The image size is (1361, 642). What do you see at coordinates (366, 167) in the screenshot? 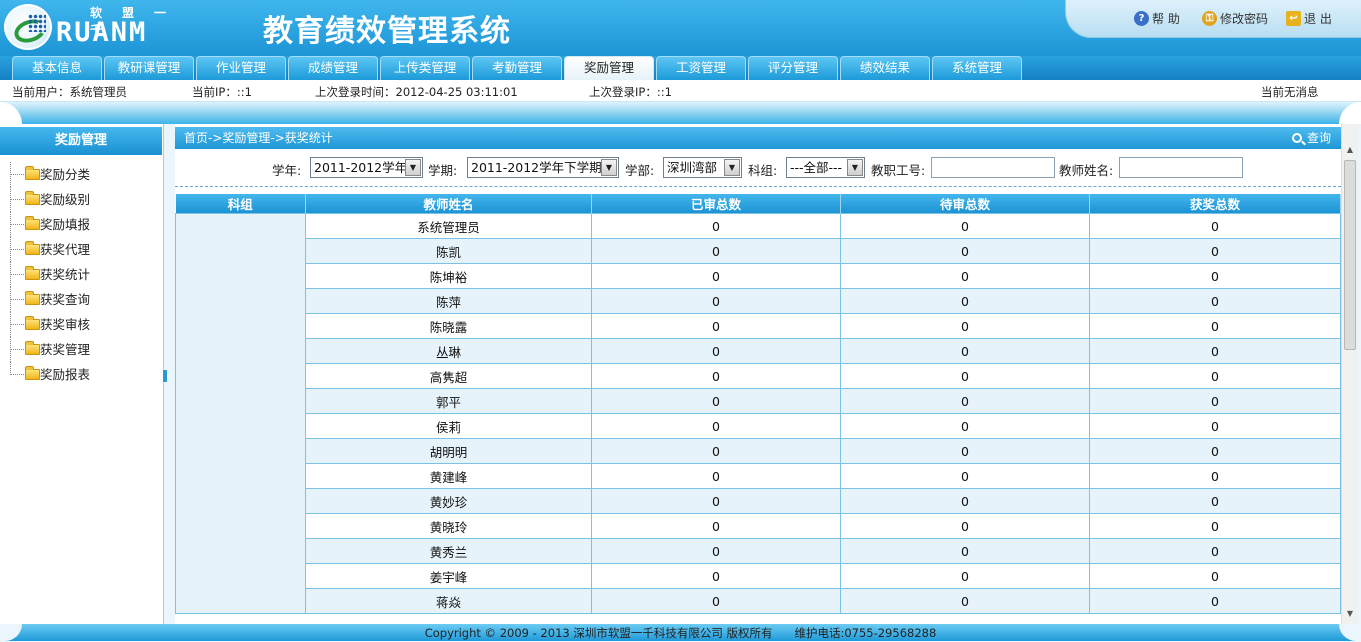
I see `year-select: 2011-2012学年 ▼` at bounding box center [366, 167].